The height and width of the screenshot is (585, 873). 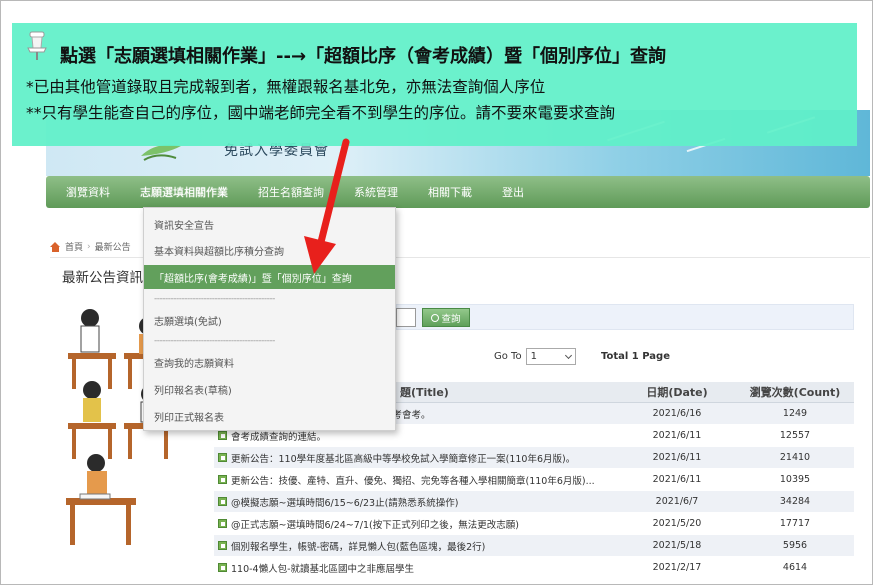 What do you see at coordinates (112, 248) in the screenshot?
I see `breadcrumb-current: 最新公告` at bounding box center [112, 248].